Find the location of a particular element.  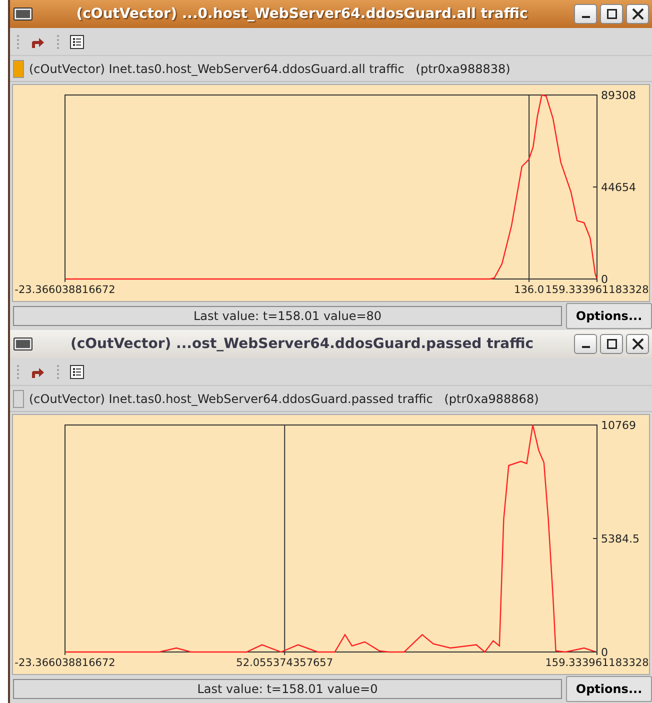

vector-info: (cOutVector) Inet.tas0.host_WebServer64.ddosGuard.passed traffic (ptr0xa988868) is located at coordinates (284, 399).